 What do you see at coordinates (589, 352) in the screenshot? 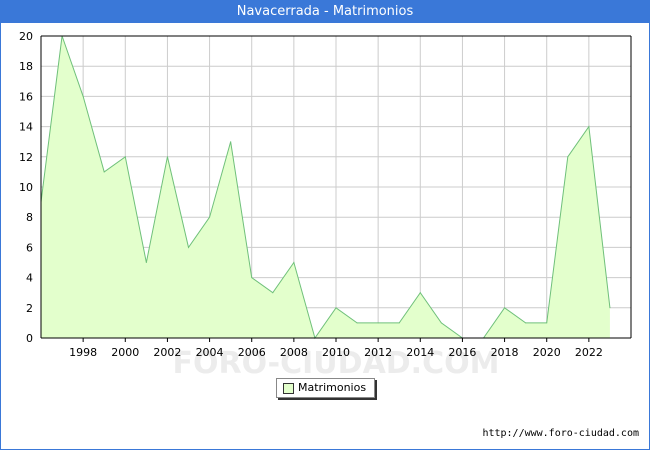
I see `x-tick-label: 2022` at bounding box center [589, 352].